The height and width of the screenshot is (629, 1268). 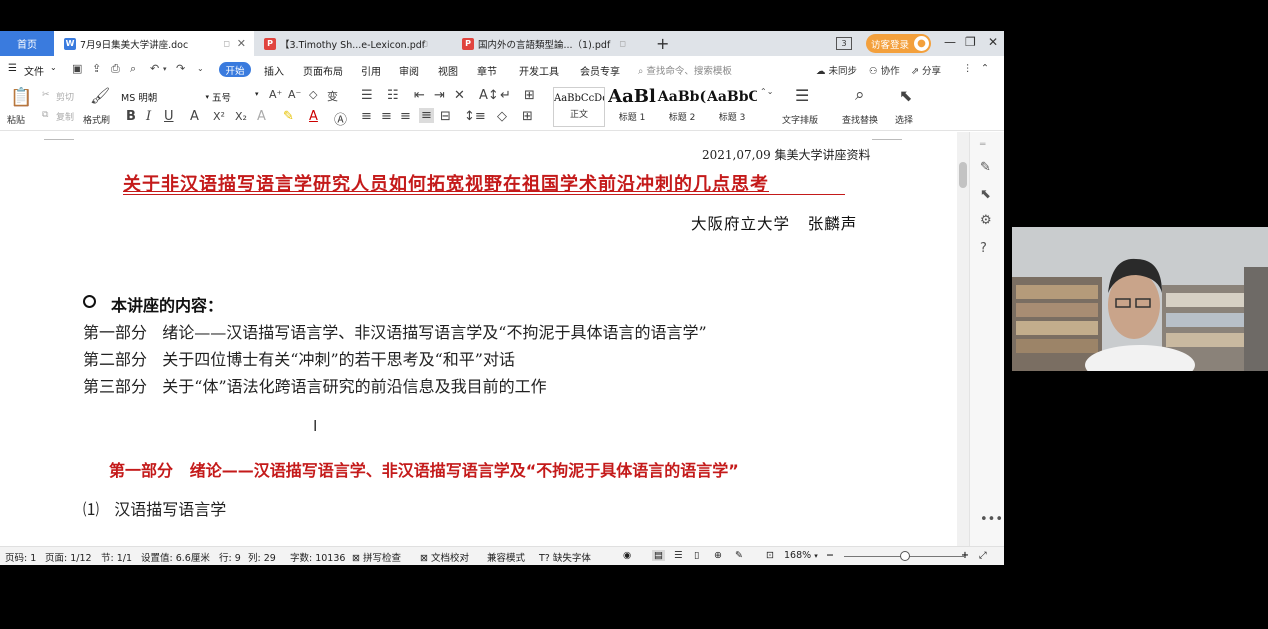 What do you see at coordinates (905, 95) in the screenshot?
I see `select-cursor-icon: ⬉` at bounding box center [905, 95].